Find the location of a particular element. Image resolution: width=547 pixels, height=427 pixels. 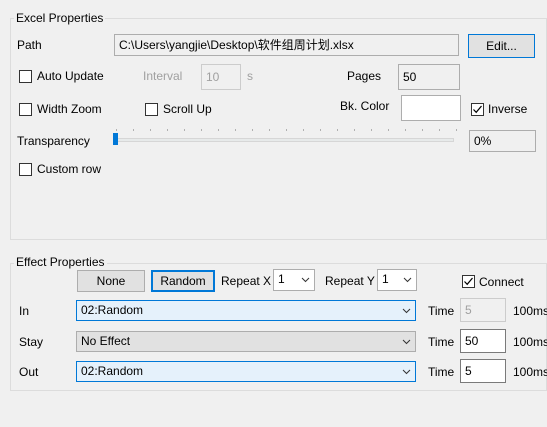

stay-time-field: 50 is located at coordinates (483, 341).